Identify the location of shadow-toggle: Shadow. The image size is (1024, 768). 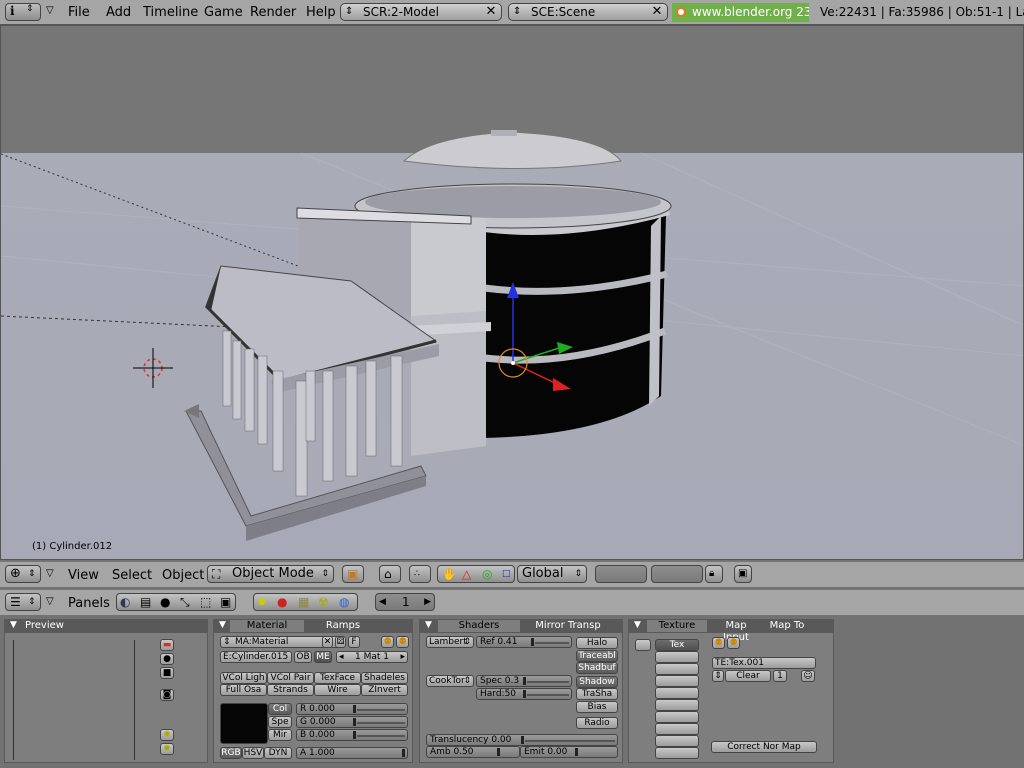
(597, 682).